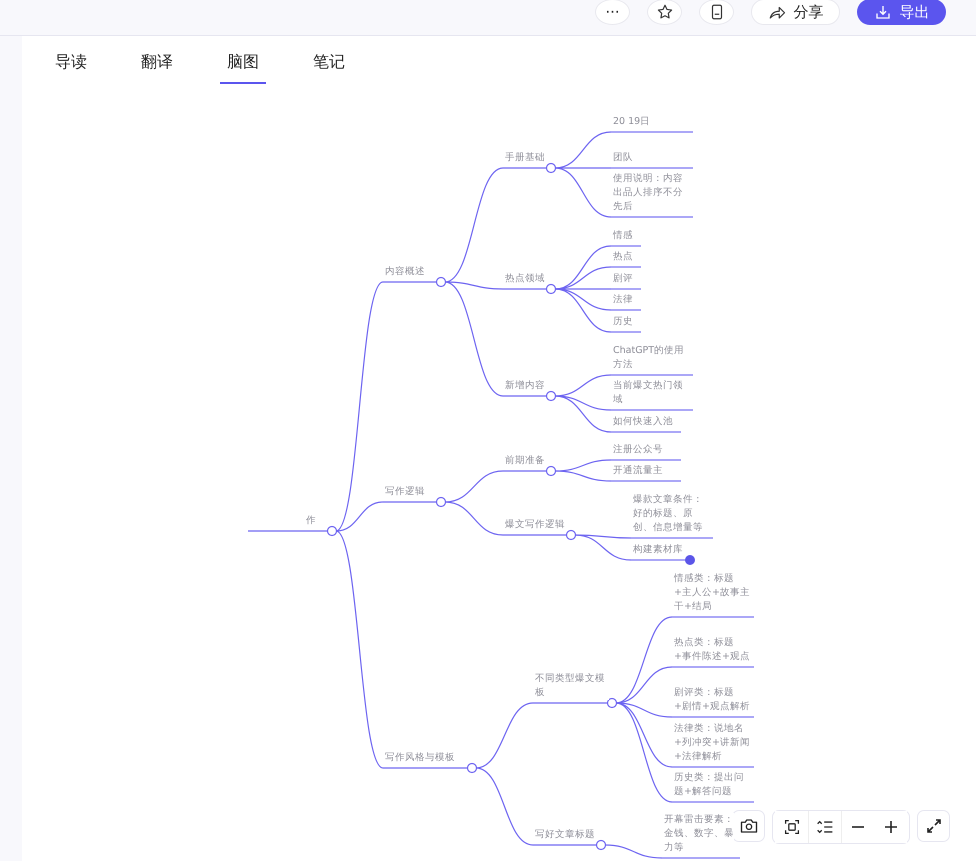  I want to click on clipboard-button, so click(716, 12).